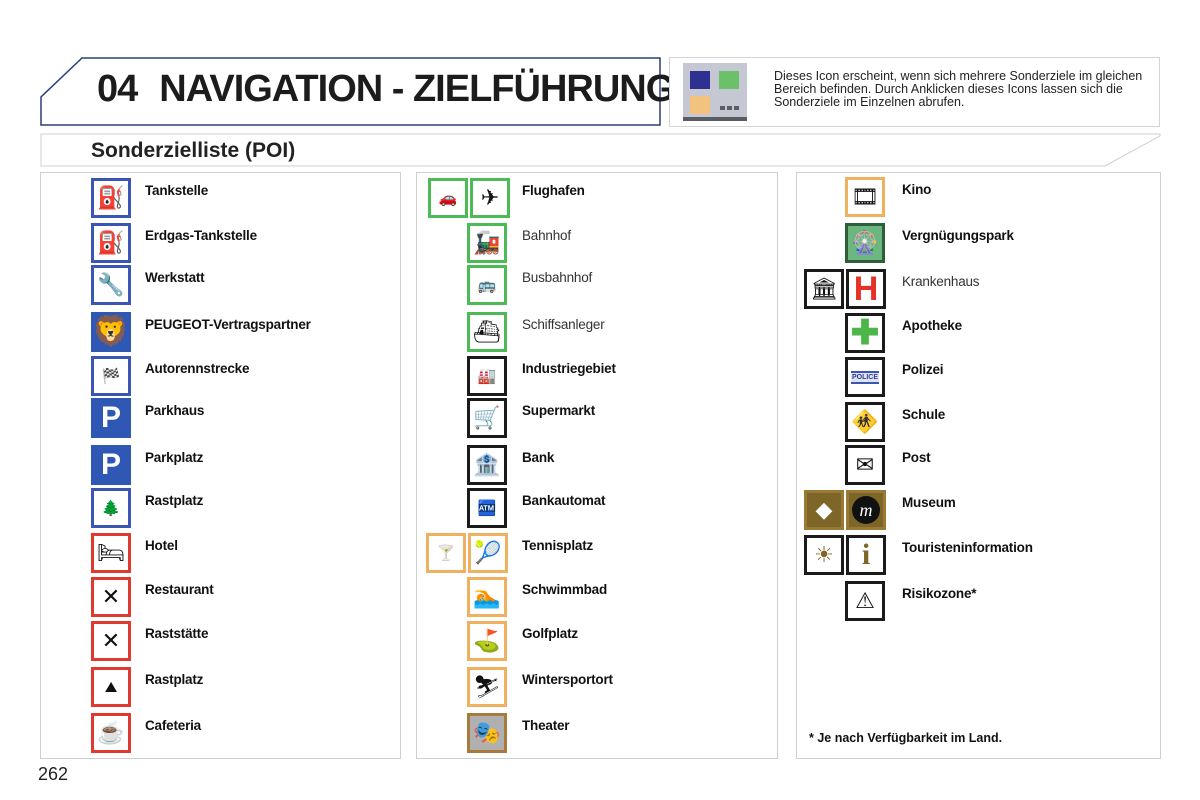  Describe the element at coordinates (550, 633) in the screenshot. I see `poi-label: Golfplatz` at that location.